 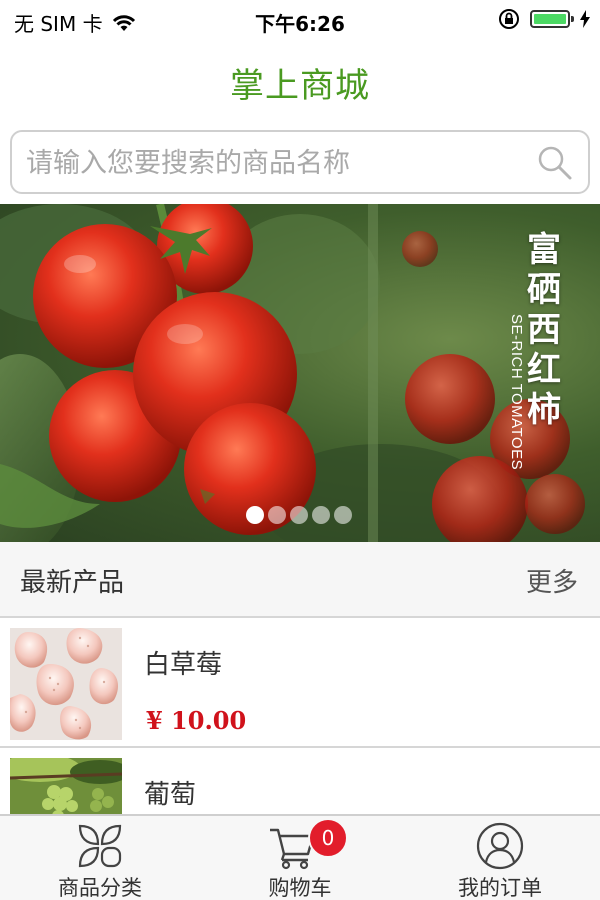 I want to click on tab-cart: 0 购物车, so click(x=300, y=858).